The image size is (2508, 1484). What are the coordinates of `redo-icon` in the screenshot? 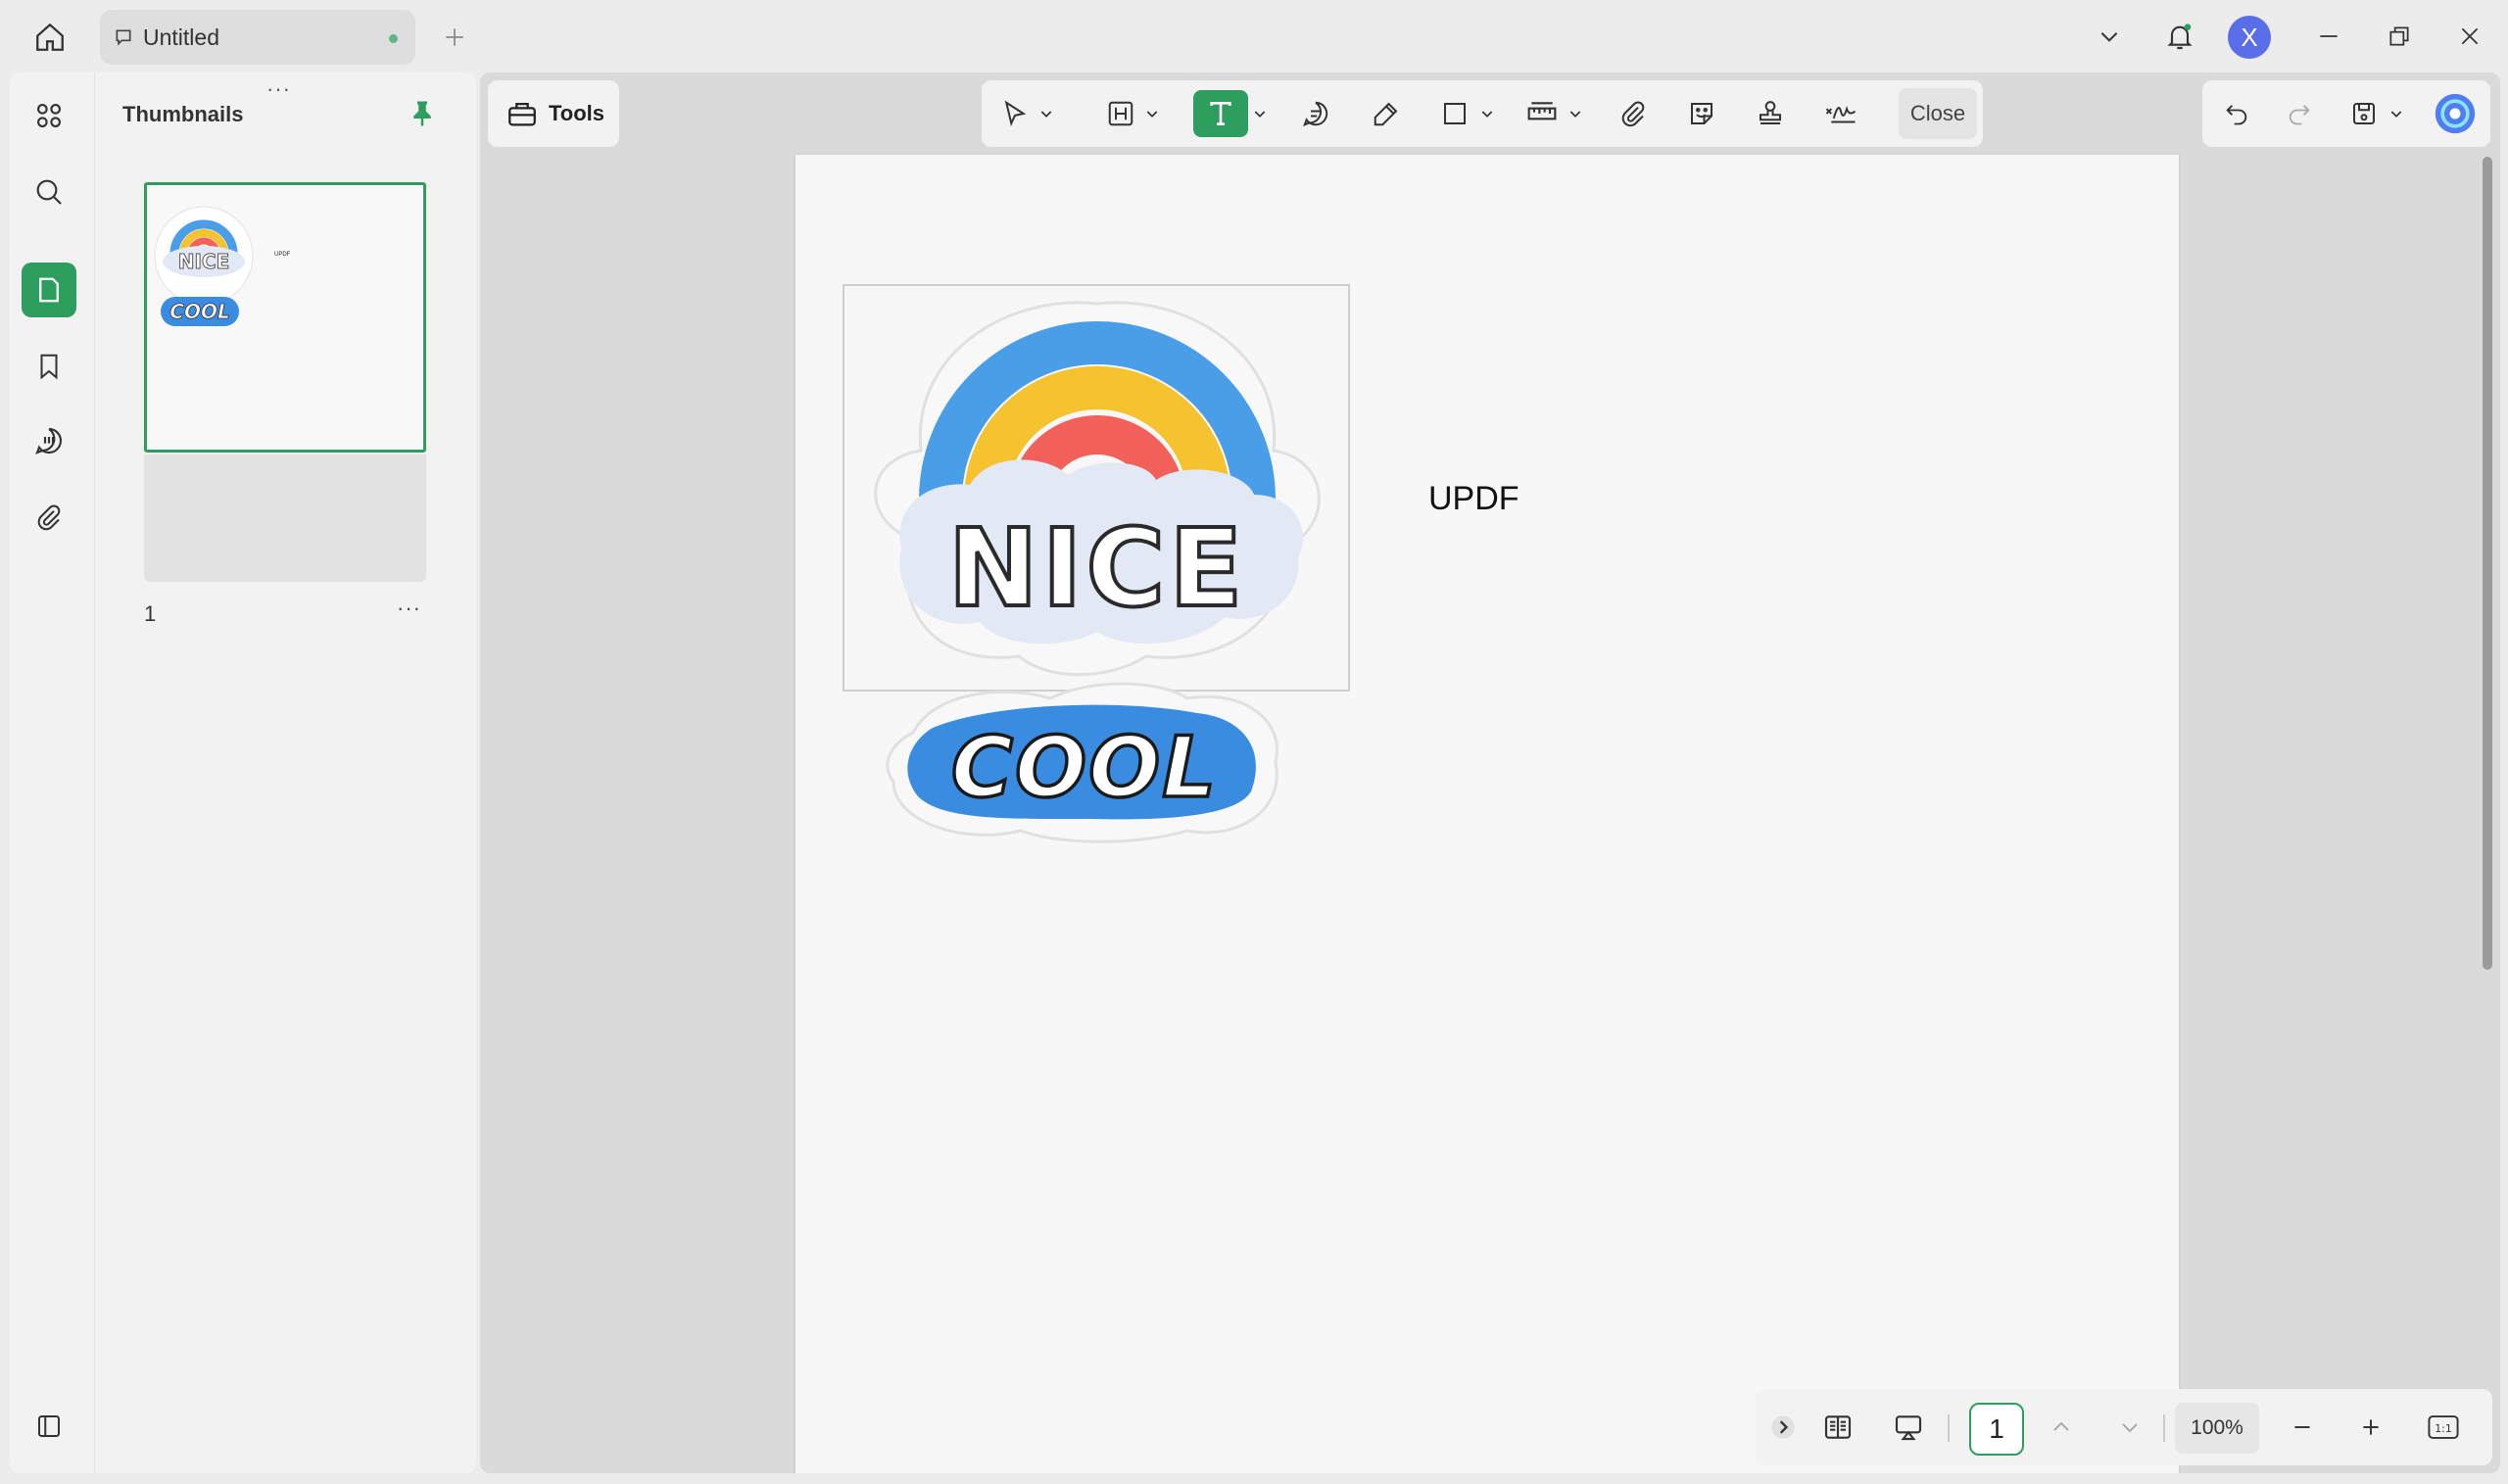 It's located at (2299, 115).